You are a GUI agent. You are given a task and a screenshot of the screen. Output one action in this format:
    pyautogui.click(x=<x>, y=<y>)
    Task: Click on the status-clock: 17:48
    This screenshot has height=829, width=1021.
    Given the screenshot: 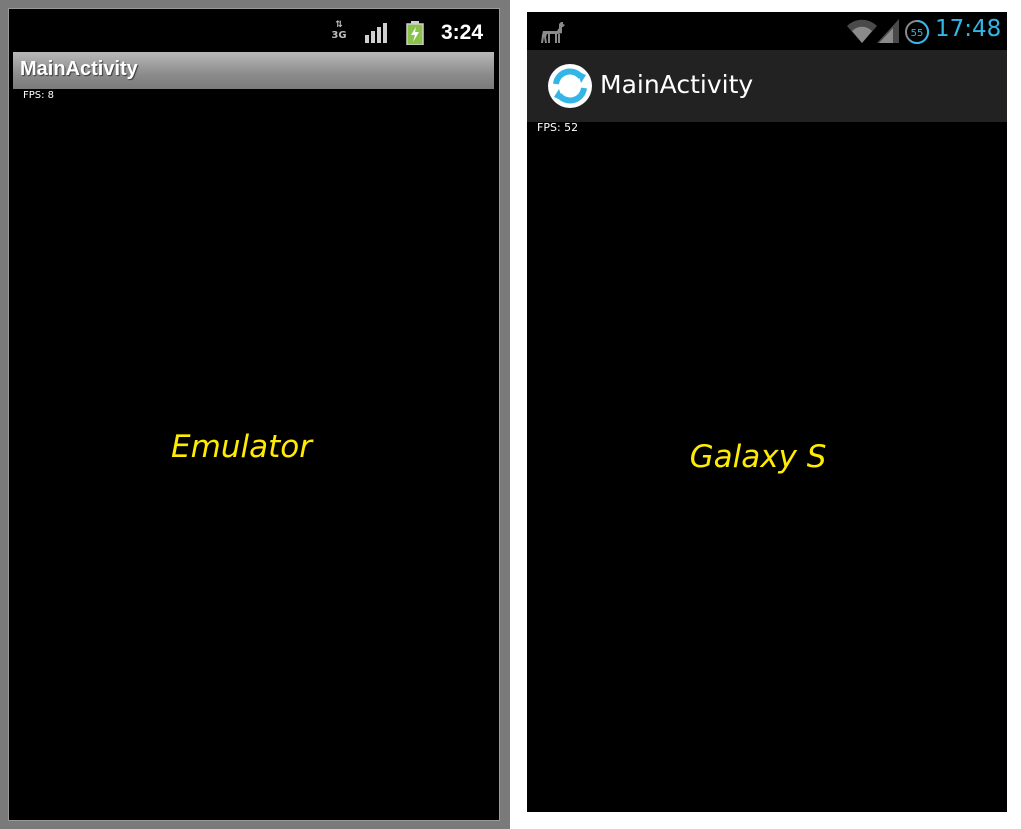 What is the action you would take?
    pyautogui.click(x=968, y=29)
    